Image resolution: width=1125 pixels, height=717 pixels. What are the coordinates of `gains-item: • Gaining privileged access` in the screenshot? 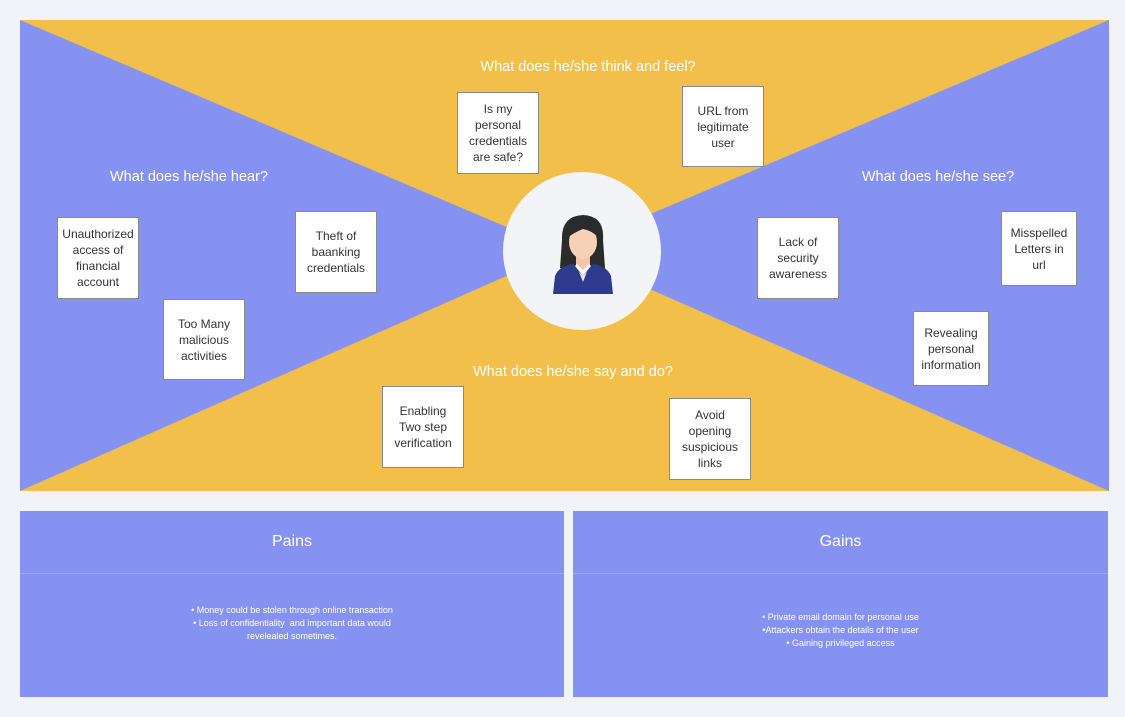 It's located at (840, 643).